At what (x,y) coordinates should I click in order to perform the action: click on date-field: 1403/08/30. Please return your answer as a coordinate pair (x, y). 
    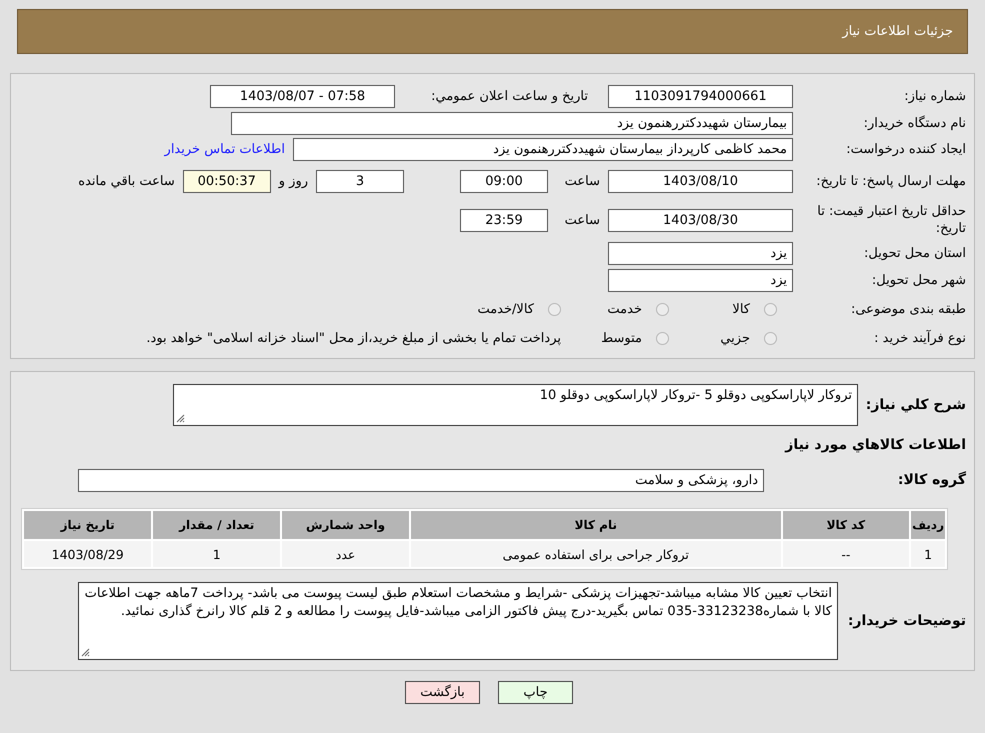
    Looking at the image, I should click on (700, 220).